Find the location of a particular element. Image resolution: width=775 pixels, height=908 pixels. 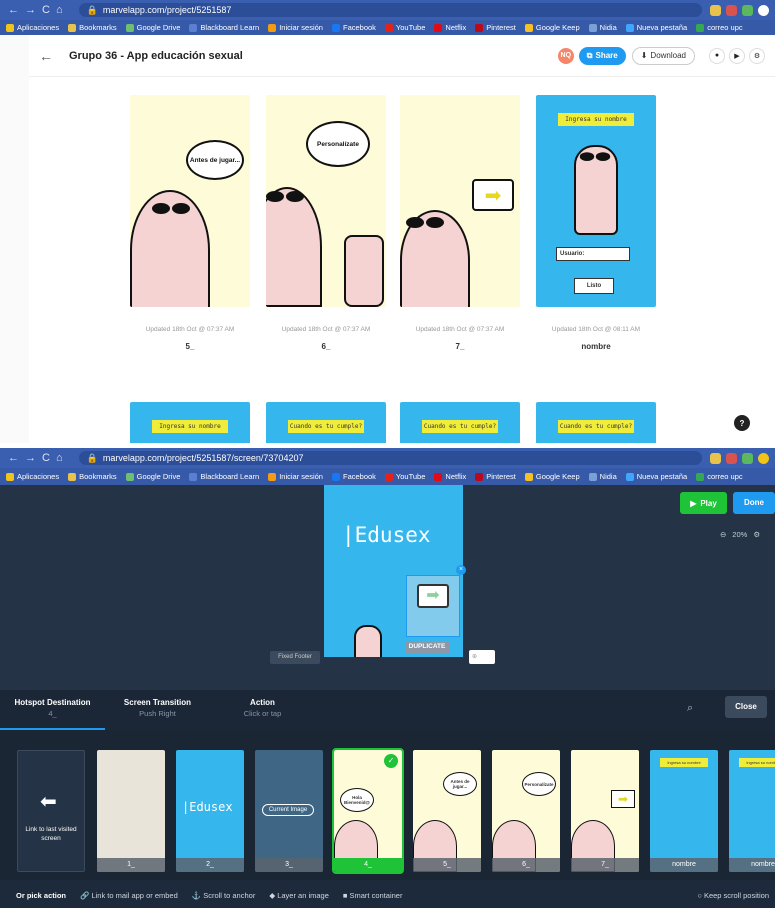

close-button: Close is located at coordinates (746, 707).